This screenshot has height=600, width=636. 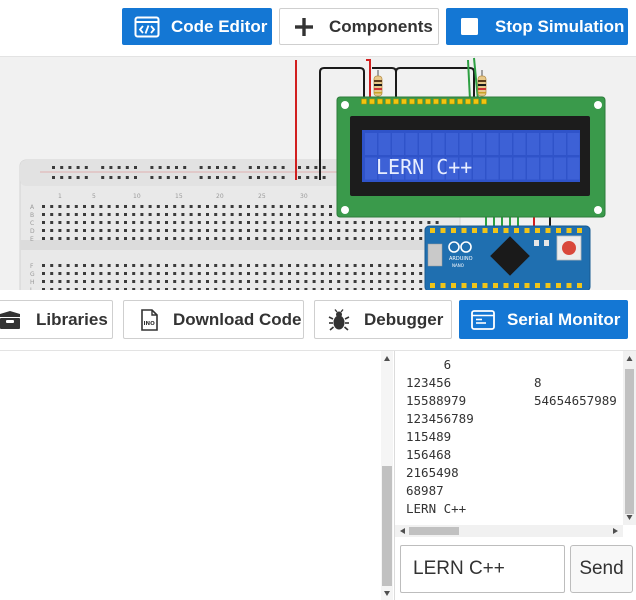 I want to click on libraries-button: Libraries, so click(x=56, y=319).